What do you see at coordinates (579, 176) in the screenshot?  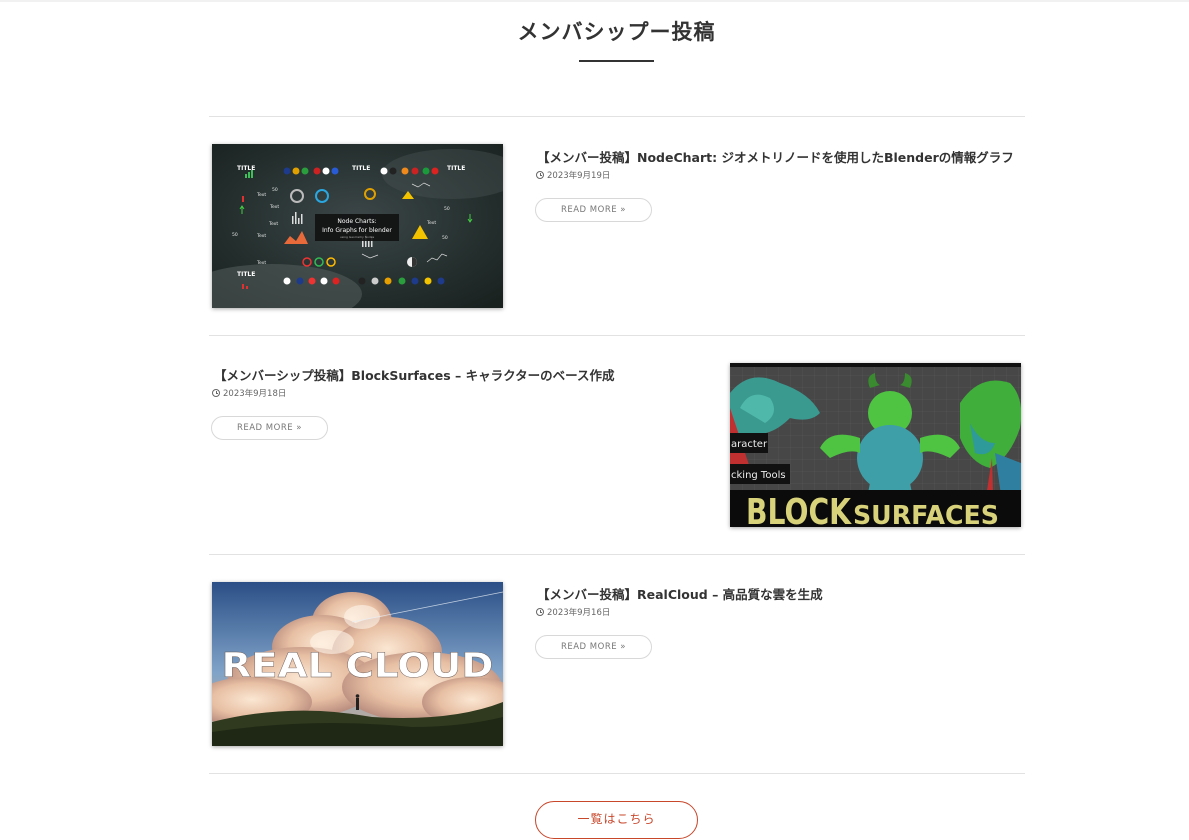 I see `post-date-text: 2023年9月19日` at bounding box center [579, 176].